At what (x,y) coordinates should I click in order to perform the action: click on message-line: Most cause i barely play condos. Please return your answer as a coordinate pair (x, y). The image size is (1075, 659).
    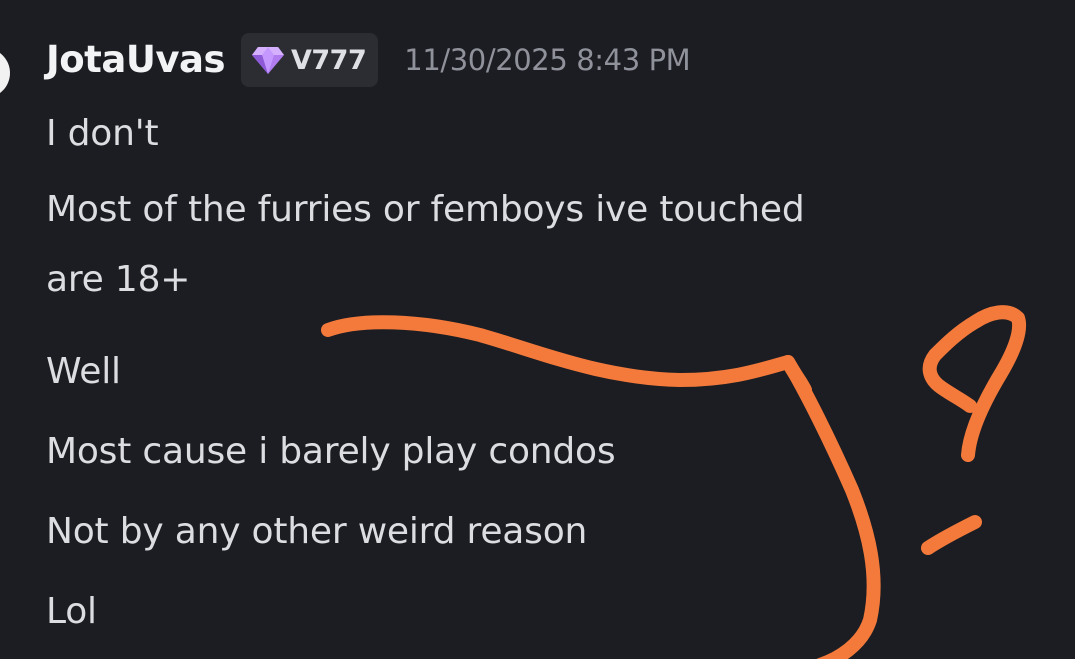
    Looking at the image, I should click on (331, 451).